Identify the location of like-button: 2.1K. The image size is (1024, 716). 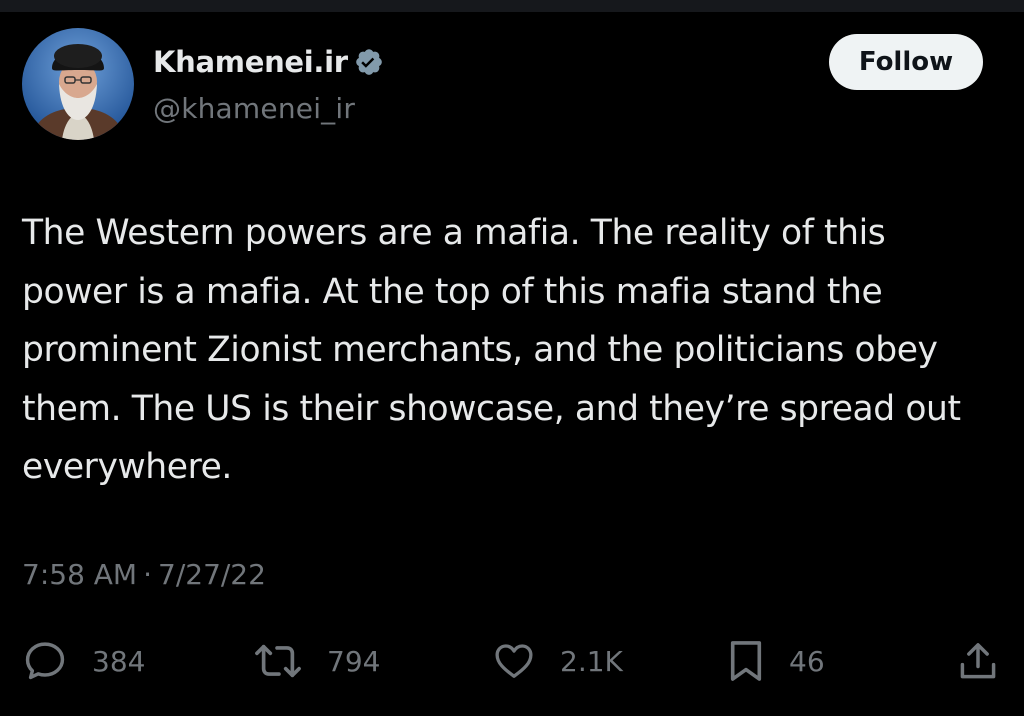
(557, 661).